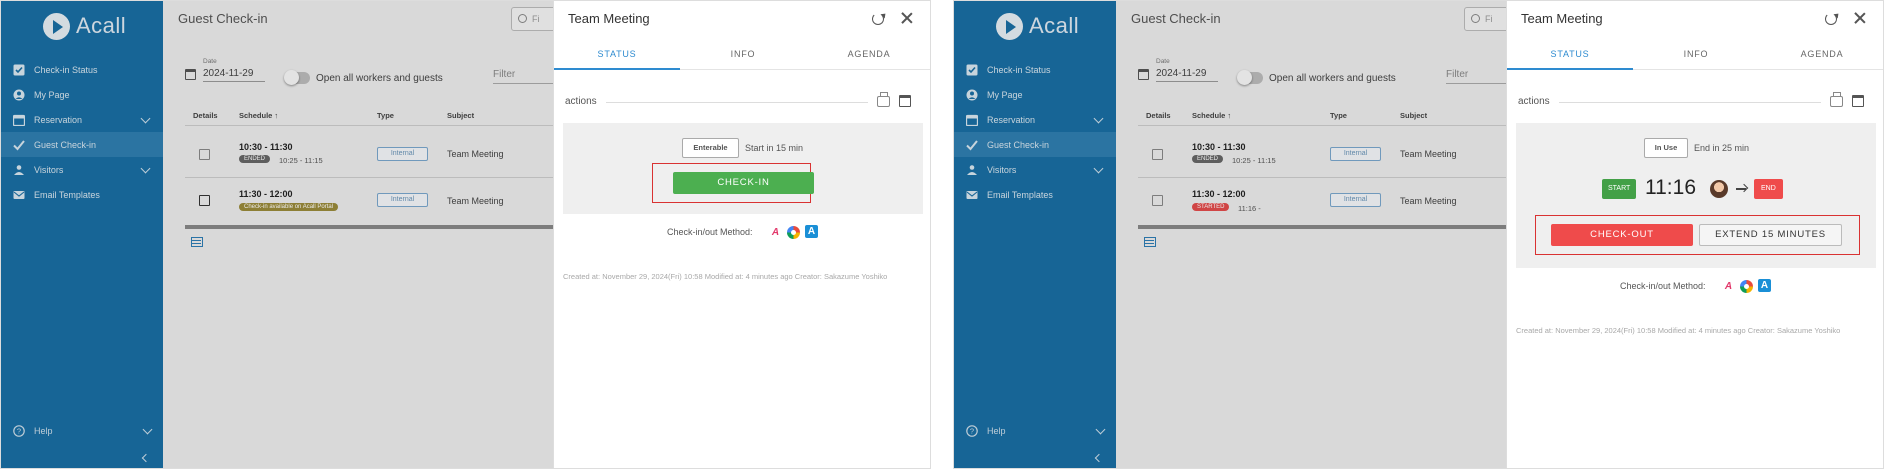 This screenshot has width=1885, height=469. What do you see at coordinates (1002, 169) in the screenshot?
I see `sidebar-item-label: Visitors` at bounding box center [1002, 169].